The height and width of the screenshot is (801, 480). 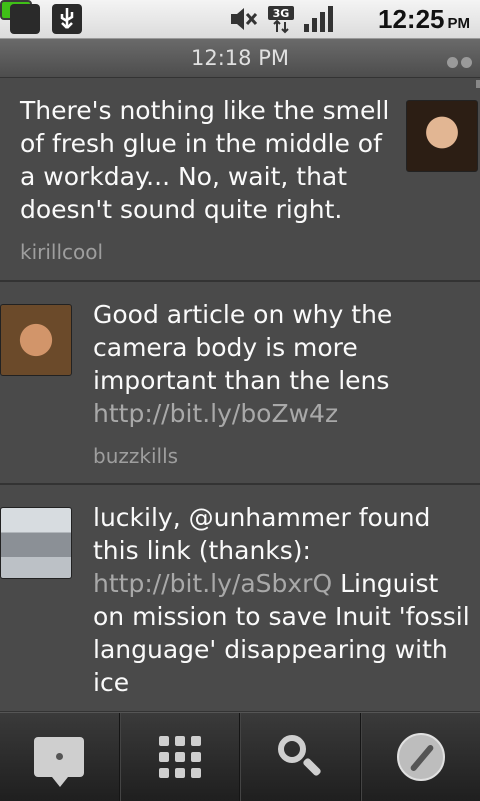 What do you see at coordinates (458, 62) in the screenshot?
I see `page-indicator` at bounding box center [458, 62].